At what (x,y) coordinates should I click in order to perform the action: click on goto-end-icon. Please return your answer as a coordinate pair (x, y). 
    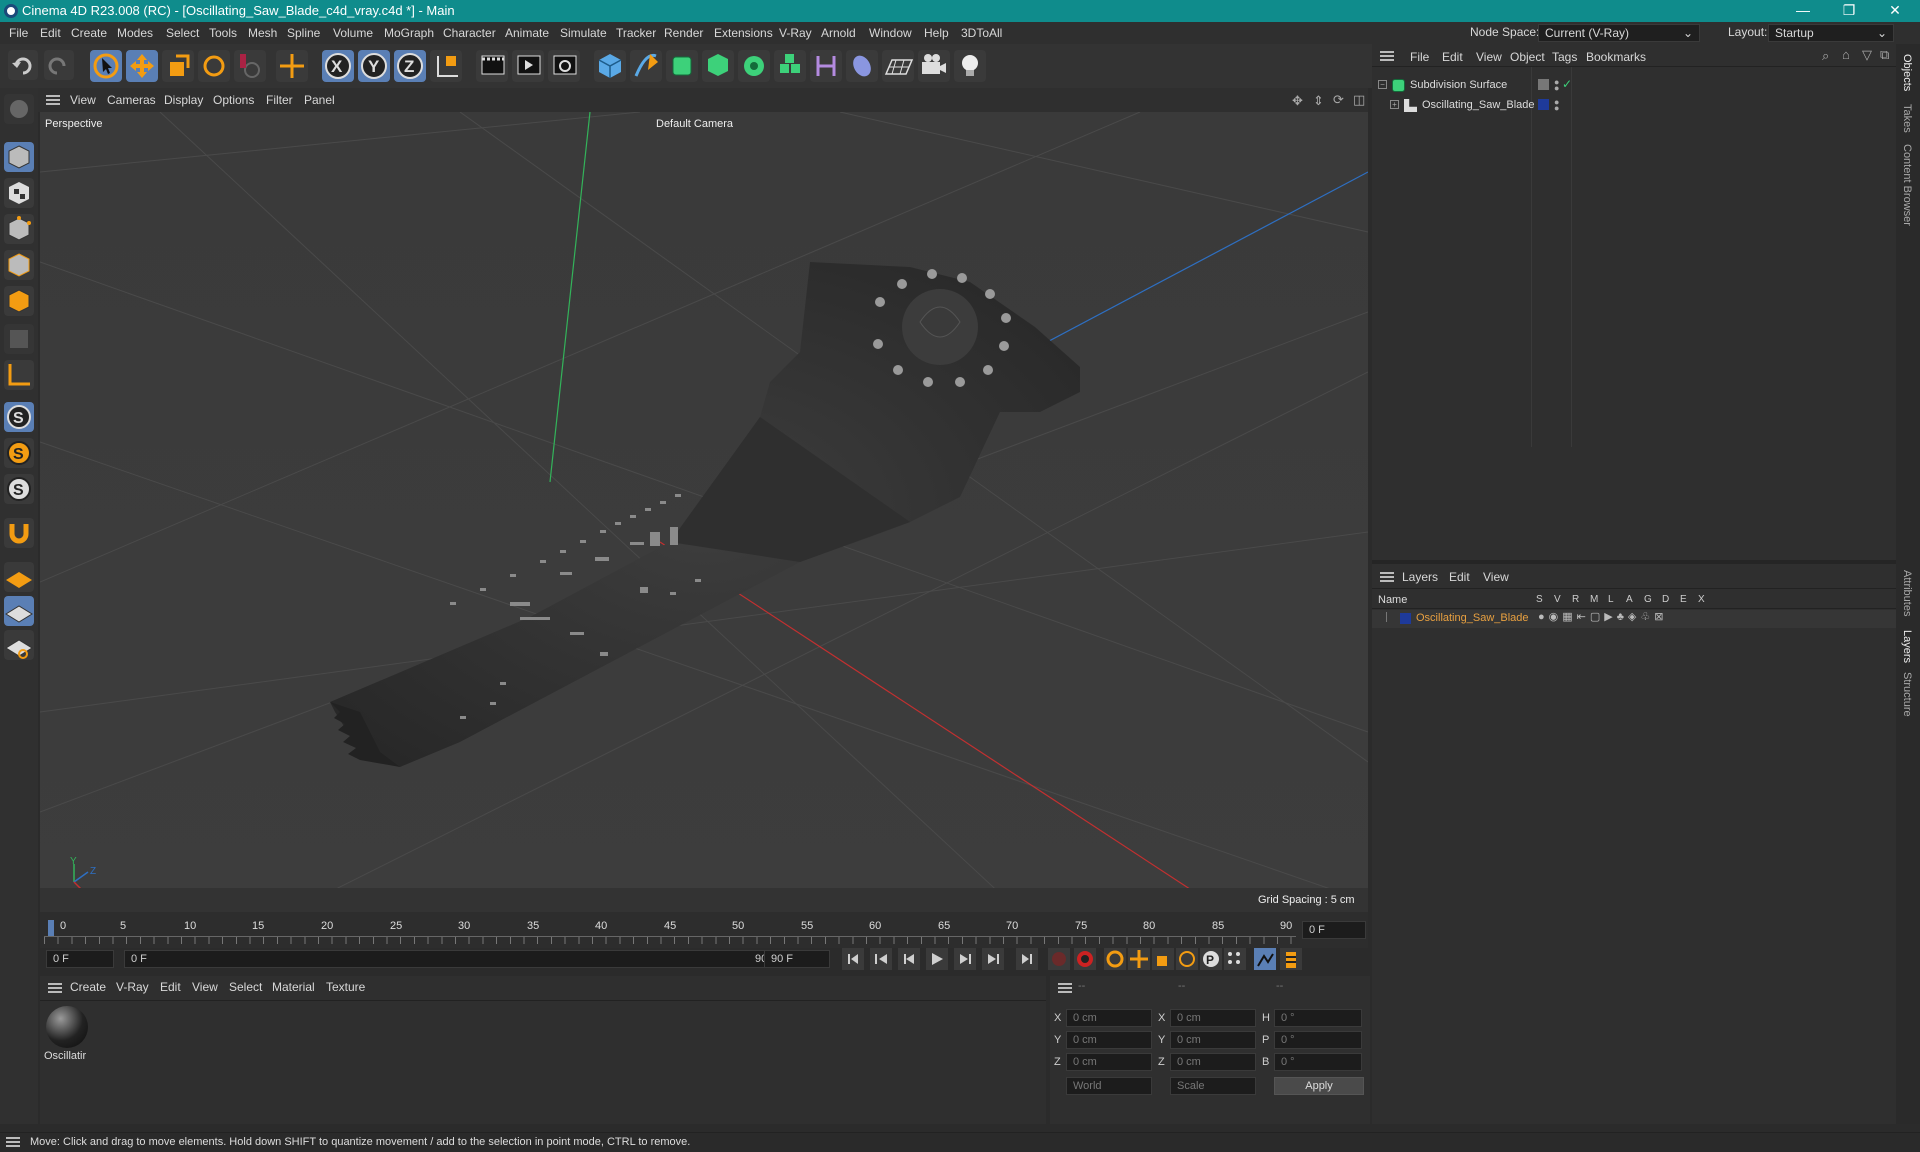
    Looking at the image, I should click on (1027, 959).